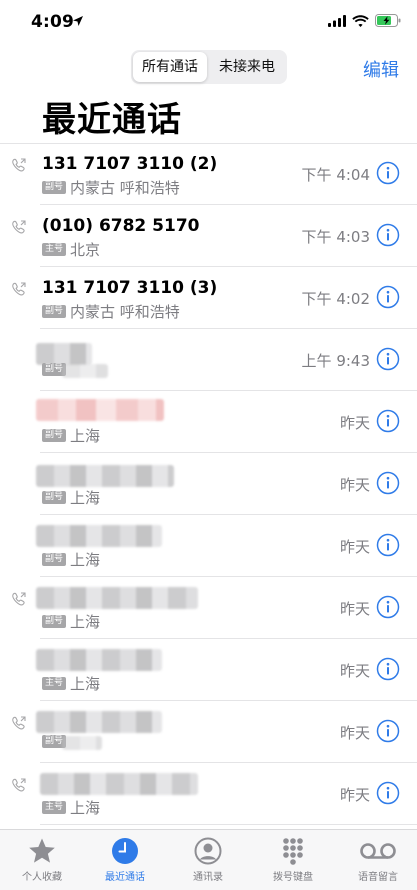  Describe the element at coordinates (170, 67) in the screenshot. I see `segment-all-calls: 所有通话` at that location.